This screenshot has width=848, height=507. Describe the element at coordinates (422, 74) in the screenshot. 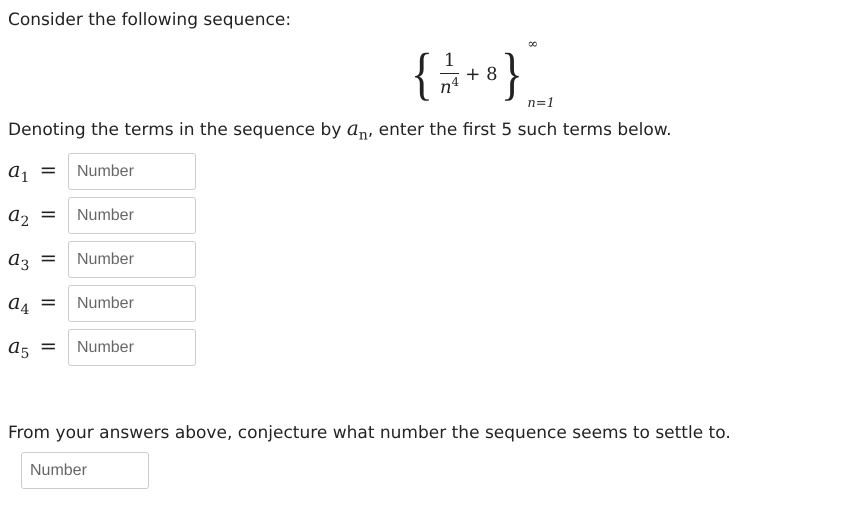

I see `open-brace: {` at that location.